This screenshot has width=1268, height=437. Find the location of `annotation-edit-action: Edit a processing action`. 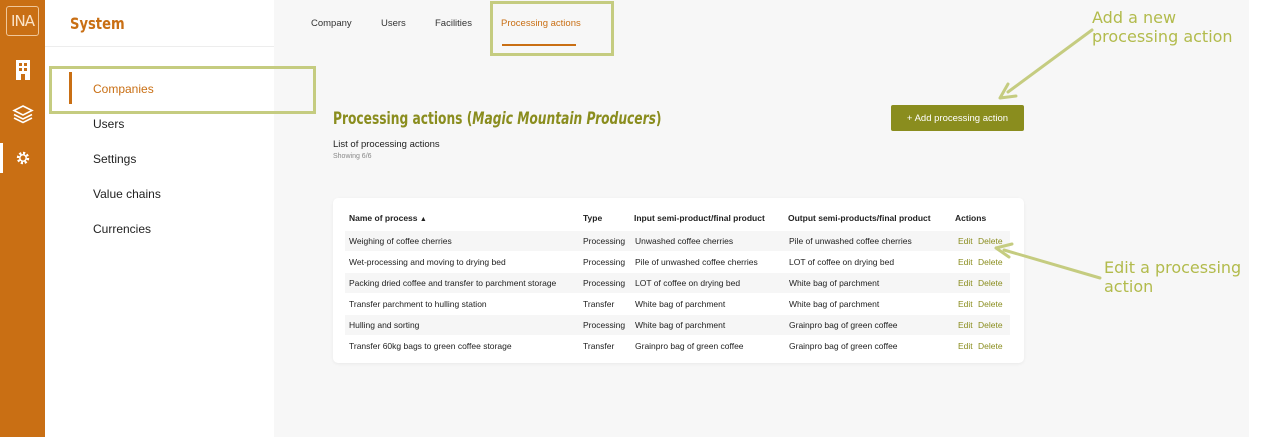

annotation-edit-action: Edit a processing action is located at coordinates (1173, 277).